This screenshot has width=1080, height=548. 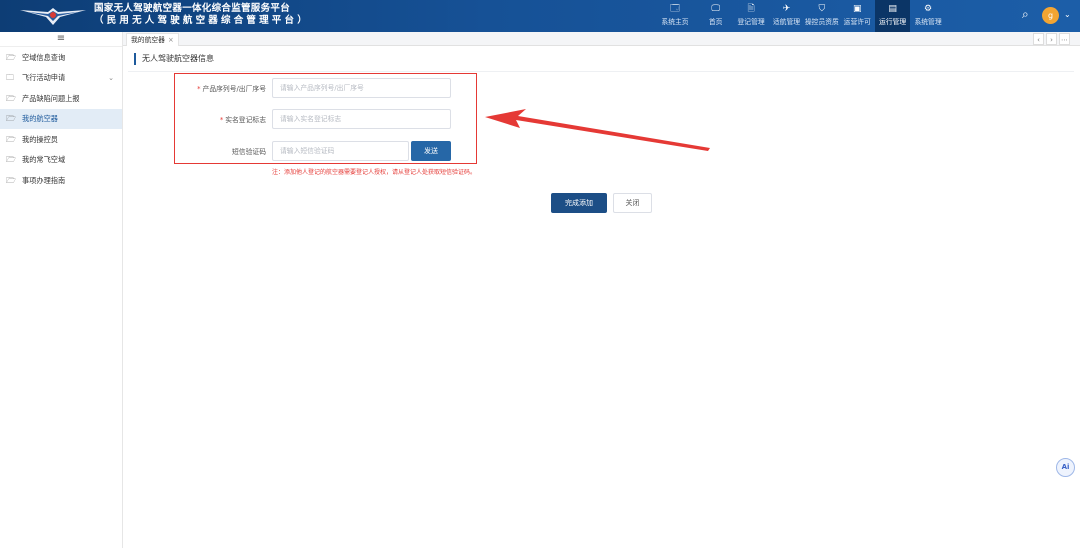 I want to click on sidebar-item-label: 我的航空器, so click(x=40, y=118).